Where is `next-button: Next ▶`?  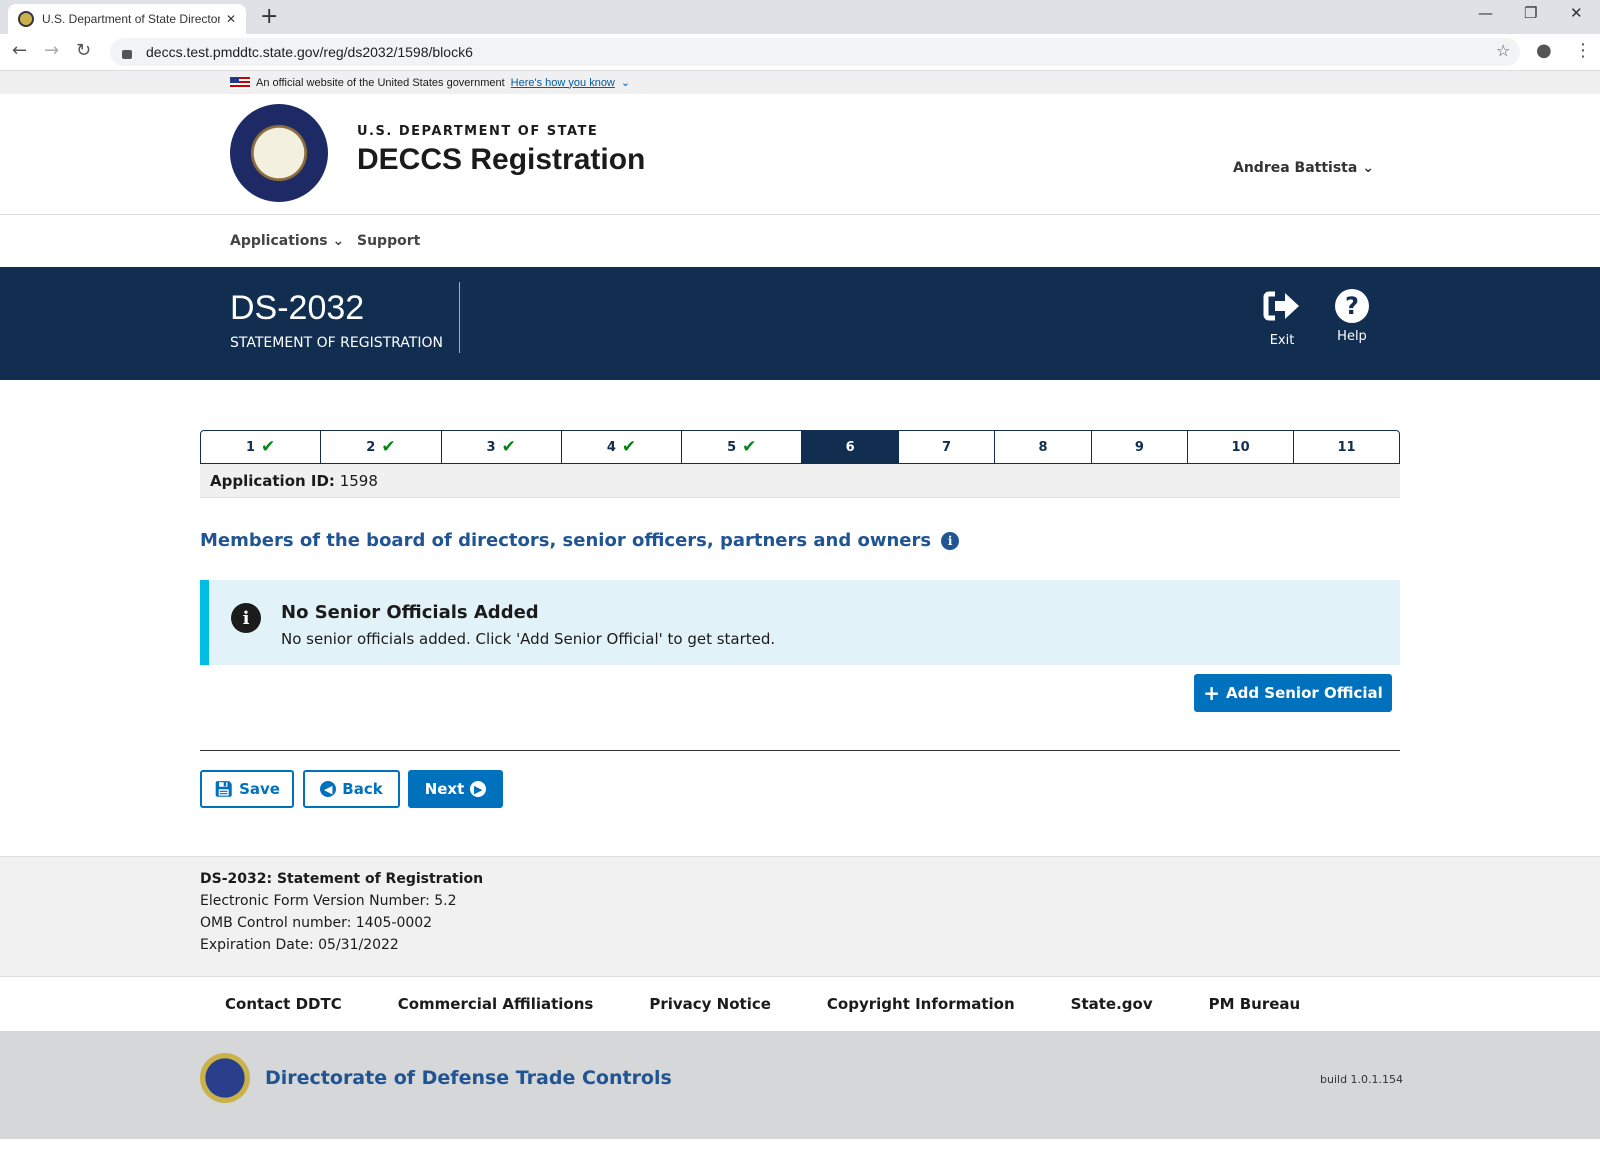
next-button: Next ▶ is located at coordinates (455, 789).